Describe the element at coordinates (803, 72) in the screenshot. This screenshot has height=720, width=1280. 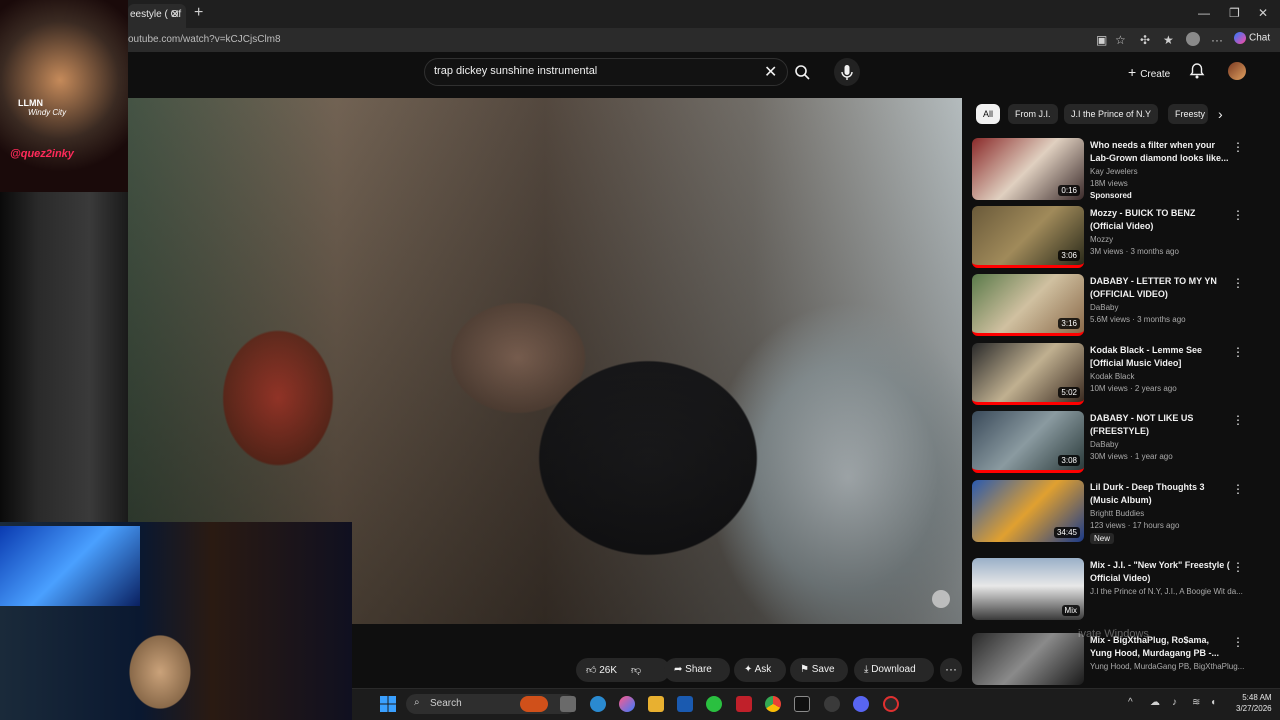
I see `search-button` at that location.